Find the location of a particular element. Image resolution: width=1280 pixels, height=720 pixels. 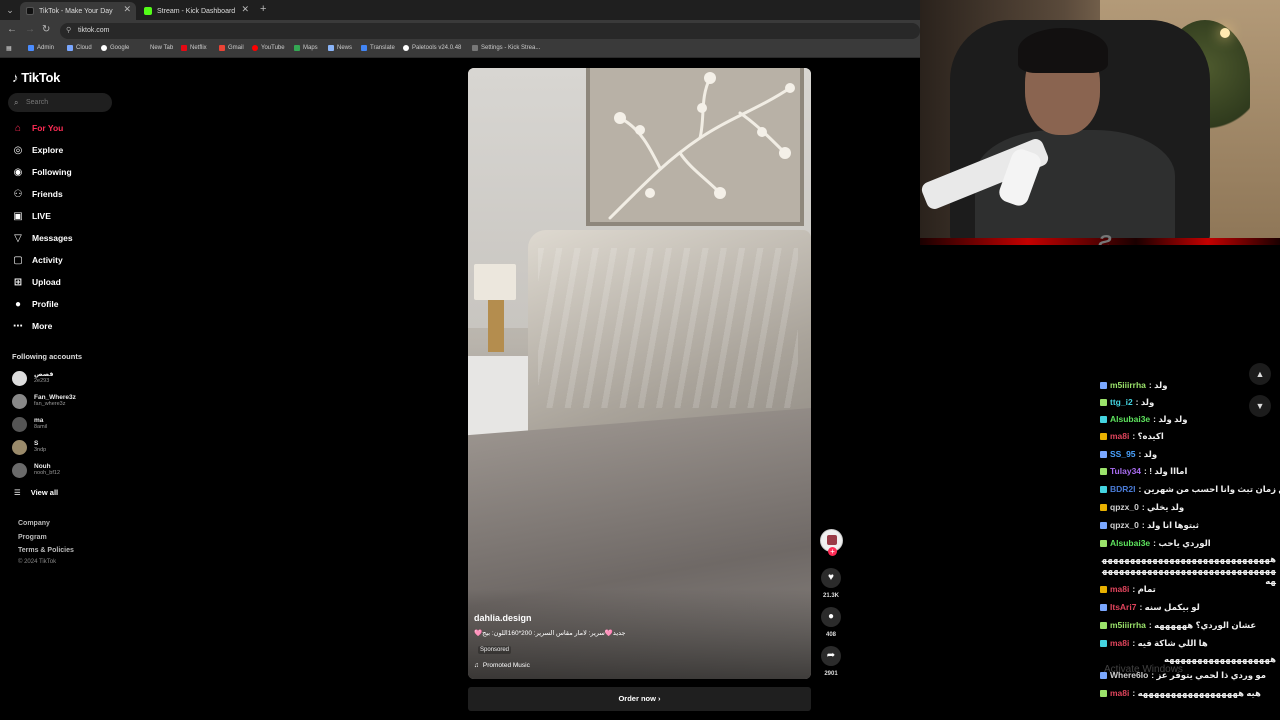

tab-tiktok: TikTok - Make Your Day ✕ is located at coordinates (78, 11).